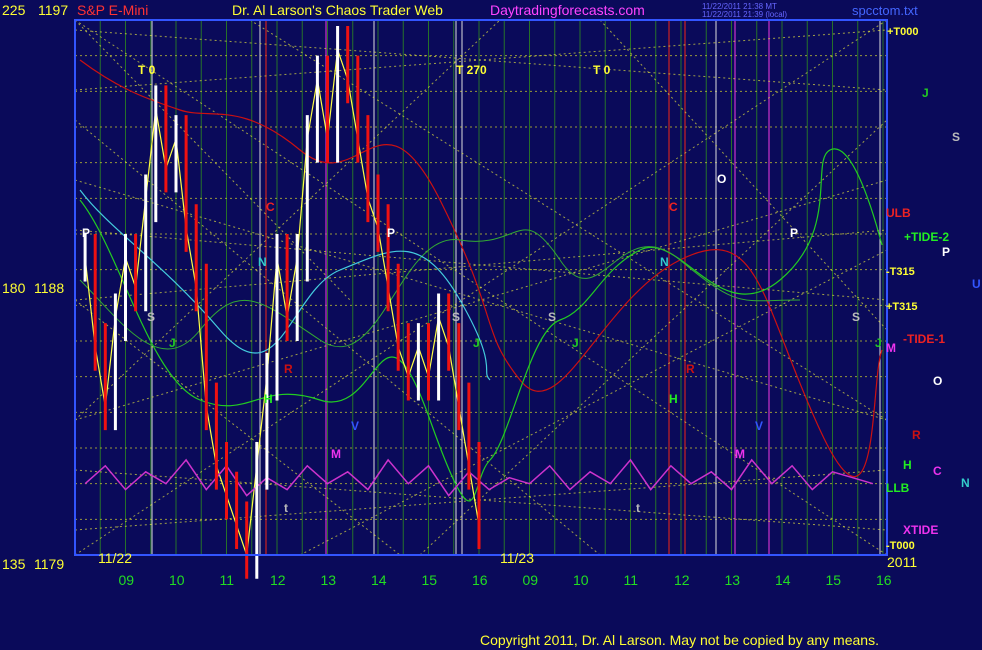 The height and width of the screenshot is (650, 982). Describe the element at coordinates (673, 399) in the screenshot. I see `plot-label-h-2: H` at that location.